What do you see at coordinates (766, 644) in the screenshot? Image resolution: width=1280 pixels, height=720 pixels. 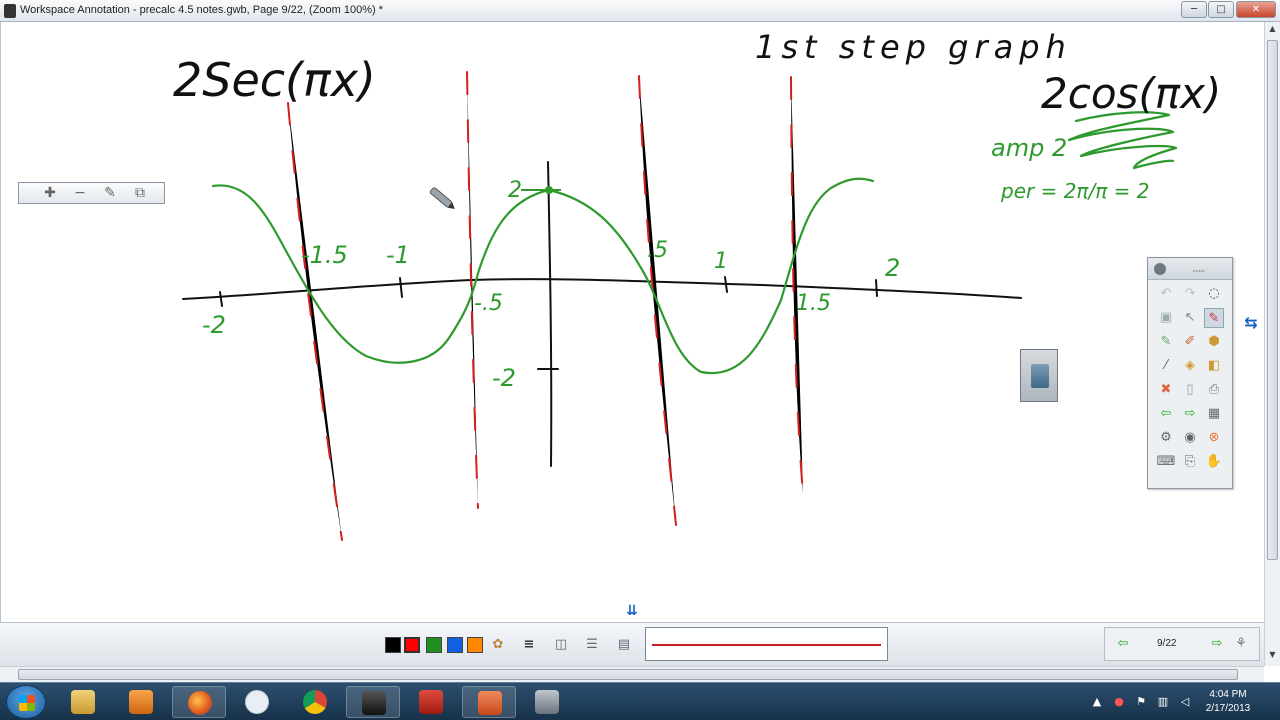 I see `line-preview` at bounding box center [766, 644].